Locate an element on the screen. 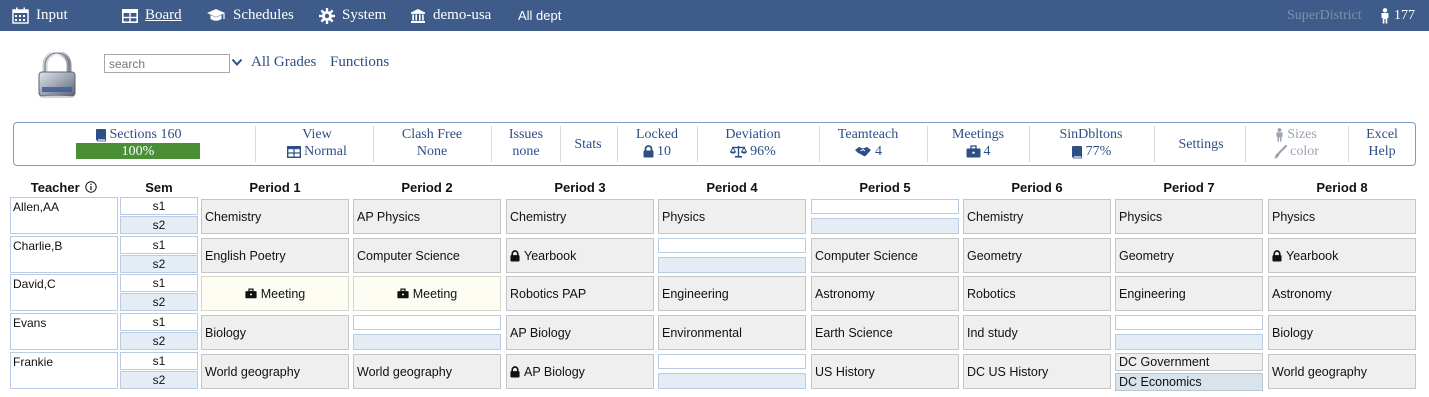  info-icon is located at coordinates (91, 187).